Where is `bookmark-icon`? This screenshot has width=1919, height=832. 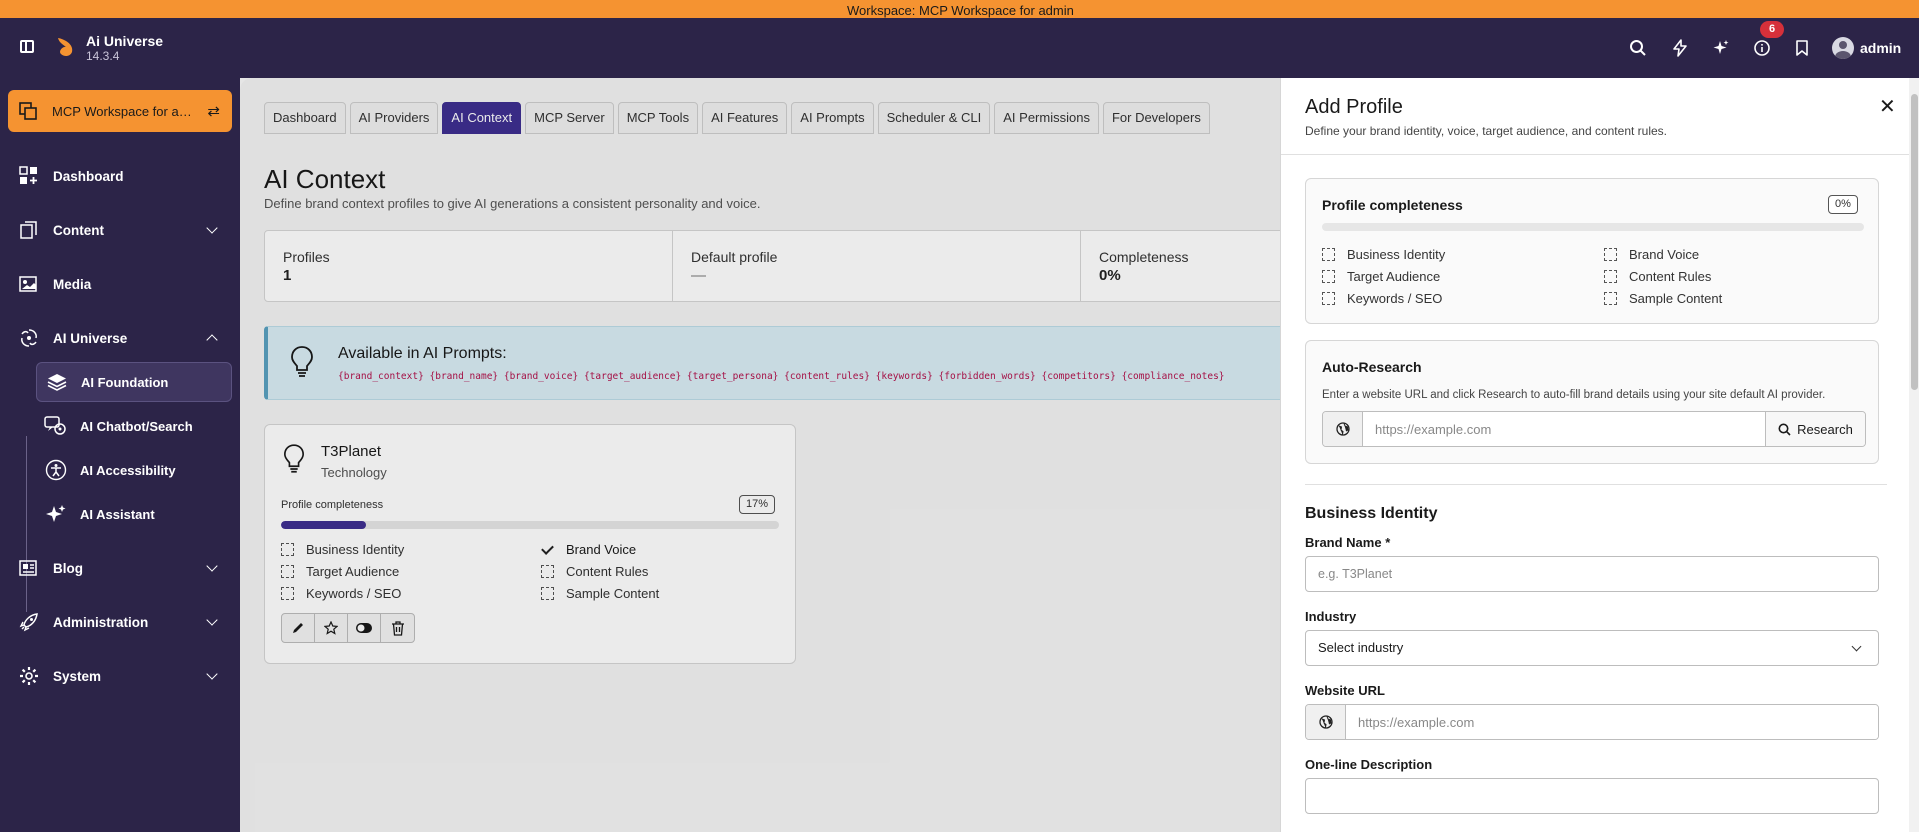
bookmark-icon is located at coordinates (1802, 48).